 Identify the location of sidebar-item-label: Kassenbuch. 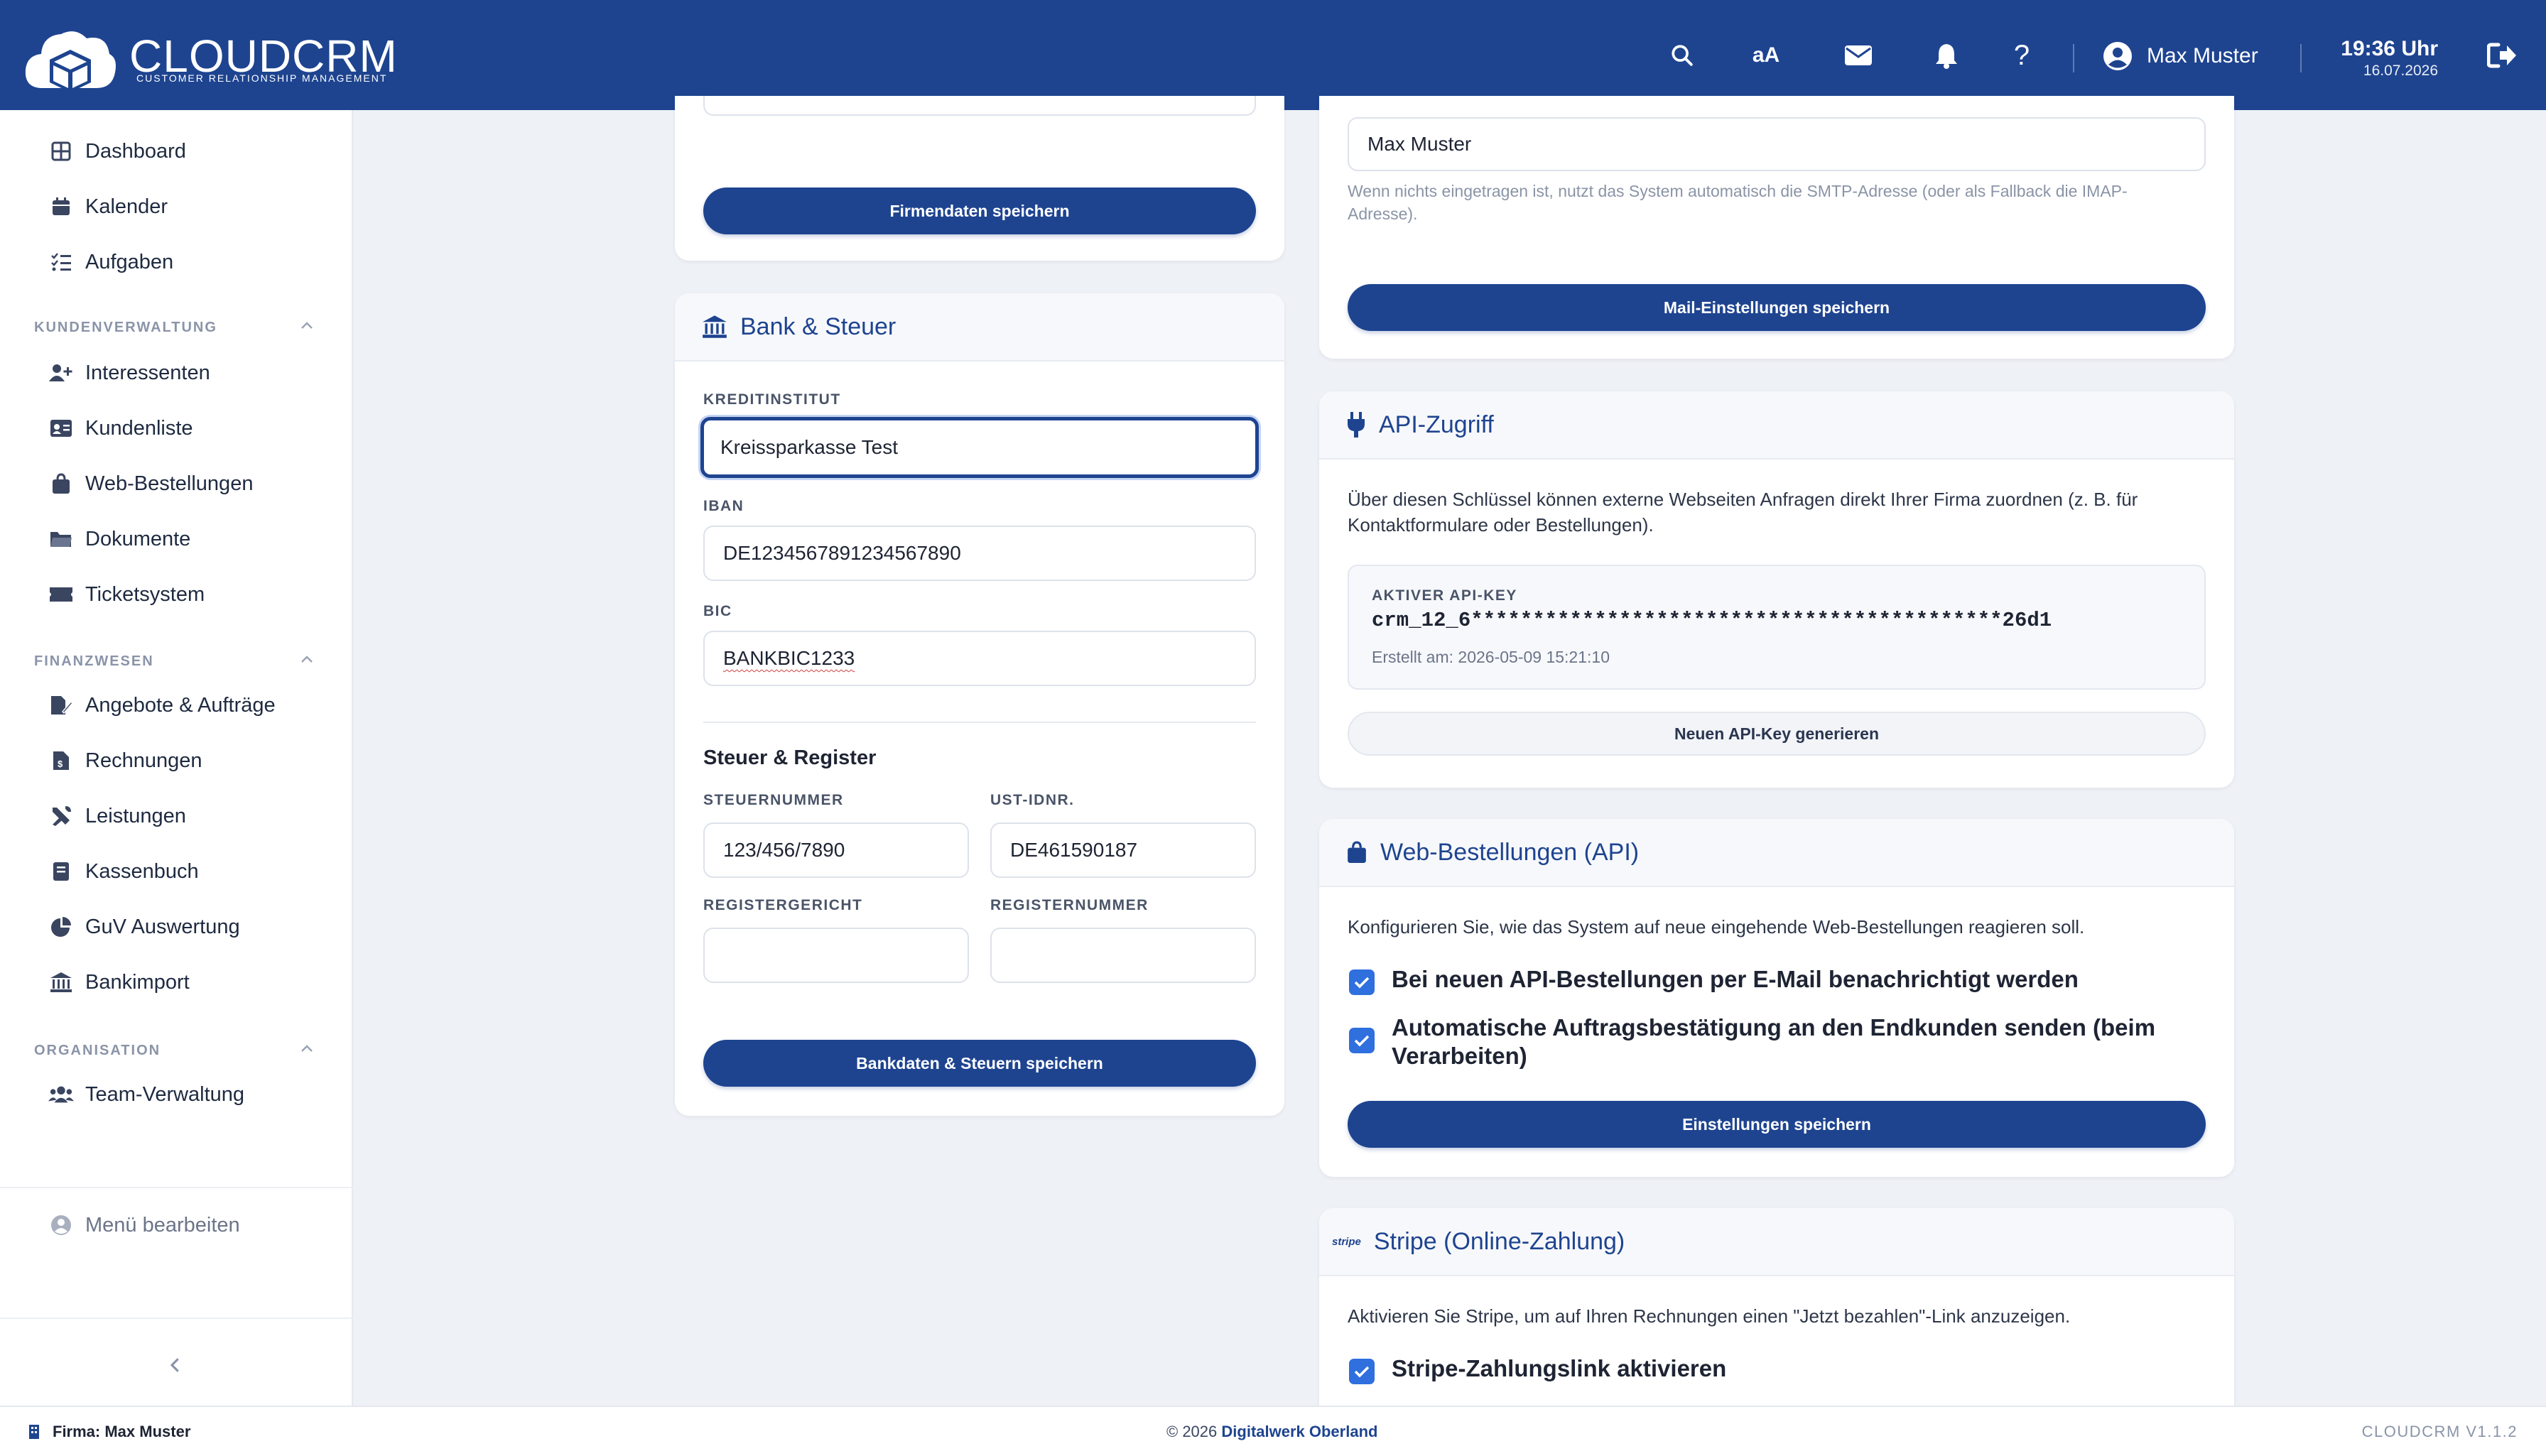
(142, 871).